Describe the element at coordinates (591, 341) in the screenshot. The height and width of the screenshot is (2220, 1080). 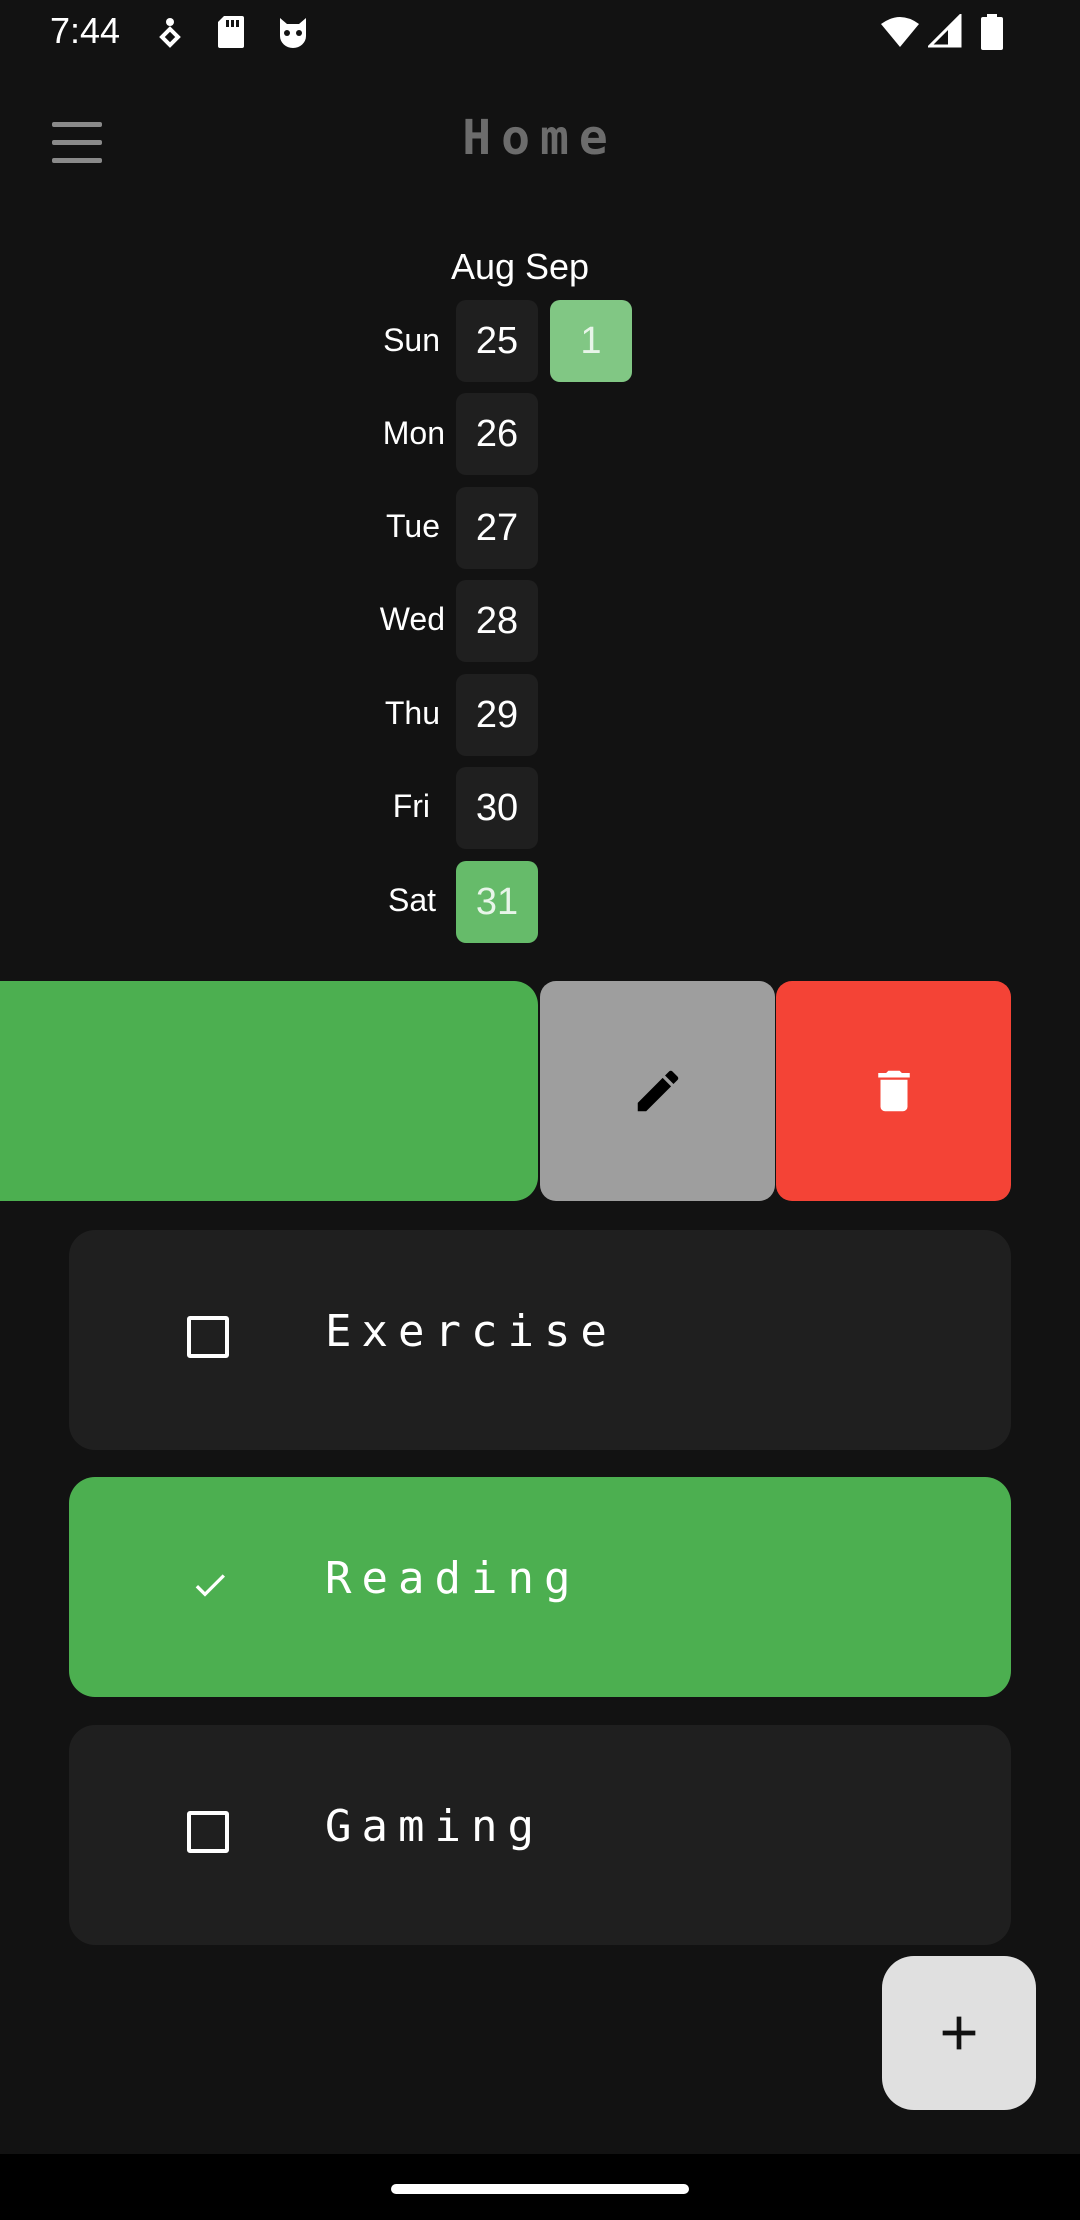
I see `day-cell-1: 1` at that location.